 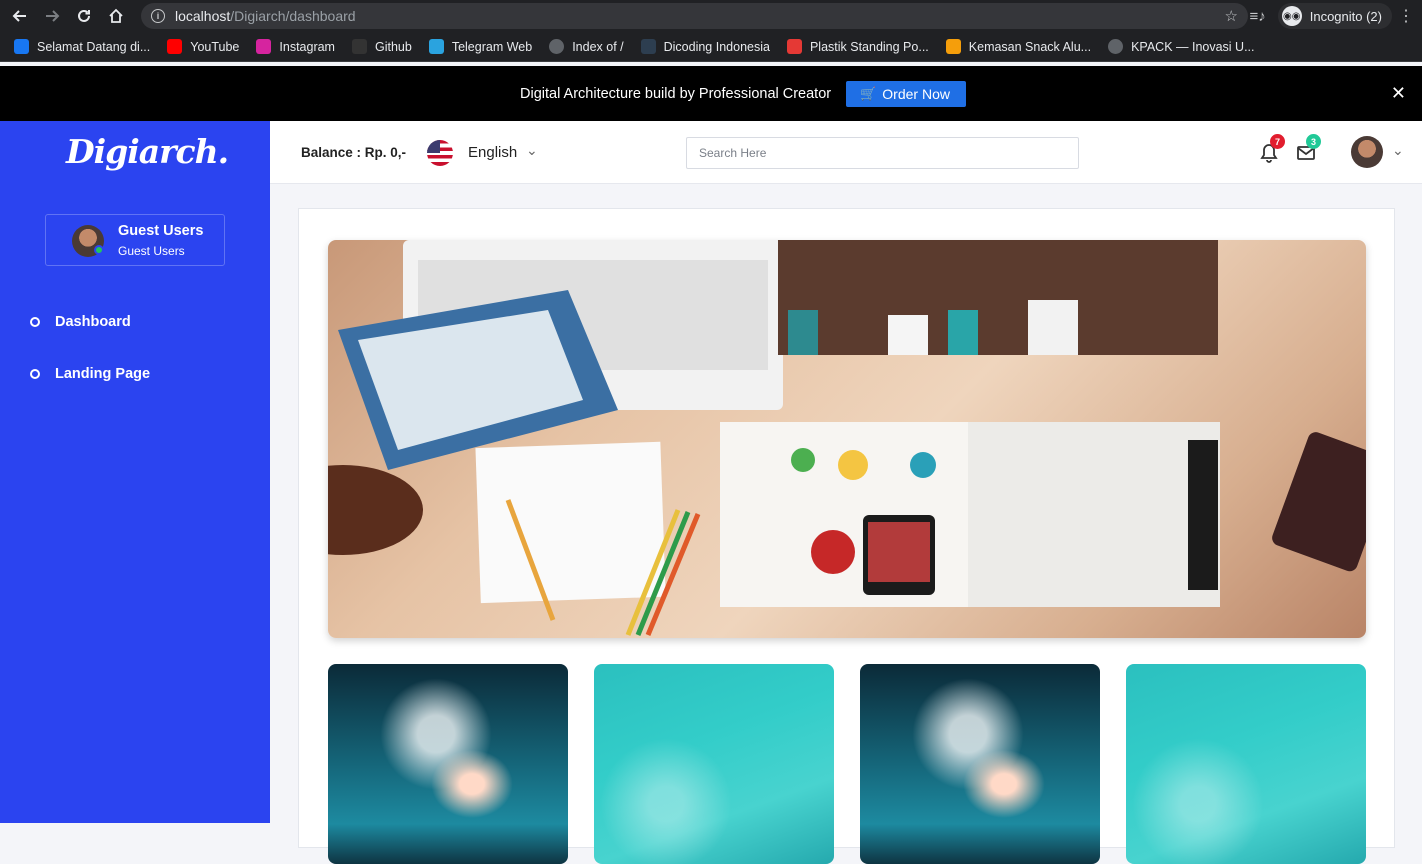 I want to click on bookmark-item: Dicoding Indonesia, so click(x=705, y=46).